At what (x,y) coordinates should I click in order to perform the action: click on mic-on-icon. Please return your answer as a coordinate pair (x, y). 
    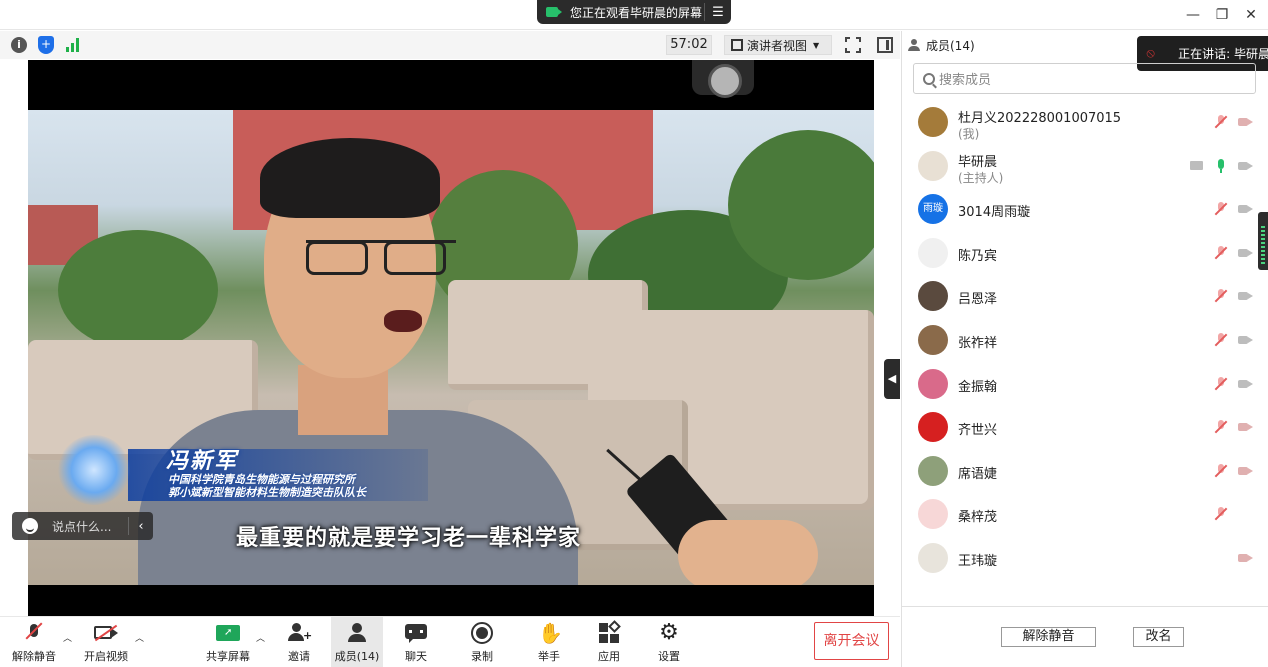
    Looking at the image, I should click on (1221, 165).